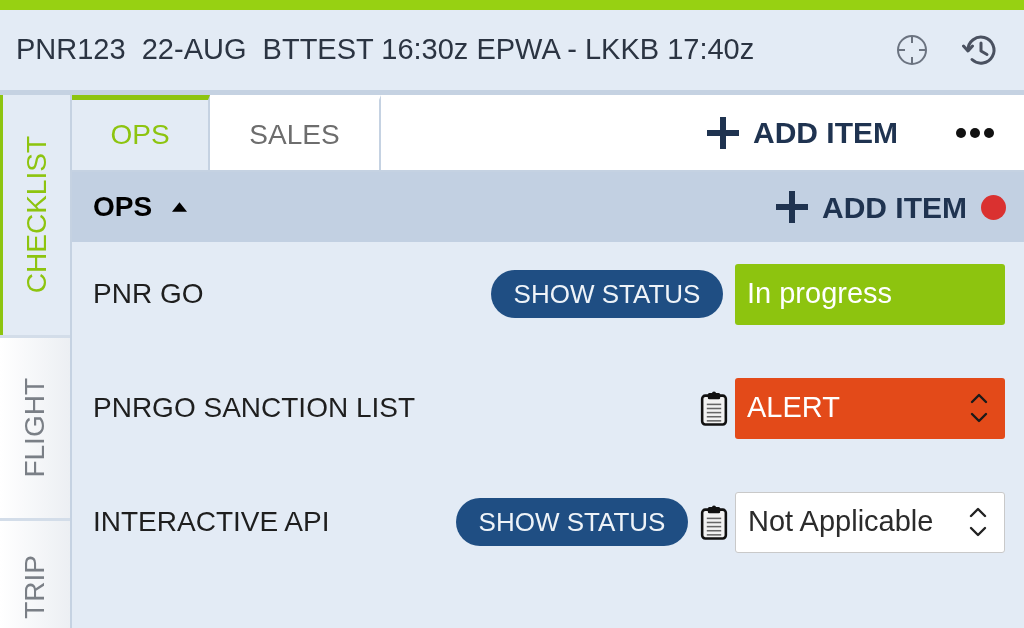  What do you see at coordinates (870, 408) in the screenshot?
I see `status-select: ALERT` at bounding box center [870, 408].